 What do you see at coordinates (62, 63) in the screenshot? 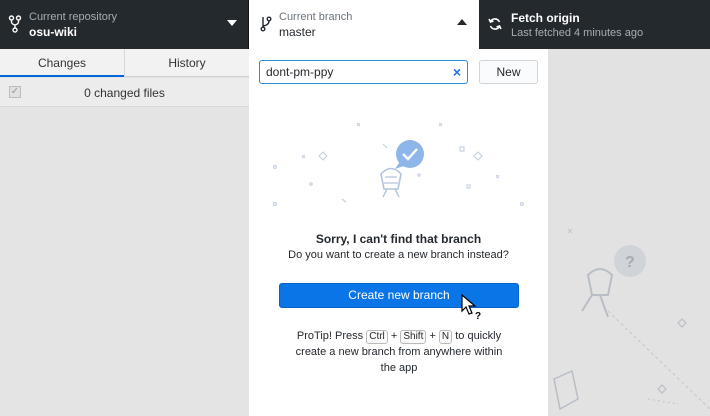
I see `tab-changes: Changes` at bounding box center [62, 63].